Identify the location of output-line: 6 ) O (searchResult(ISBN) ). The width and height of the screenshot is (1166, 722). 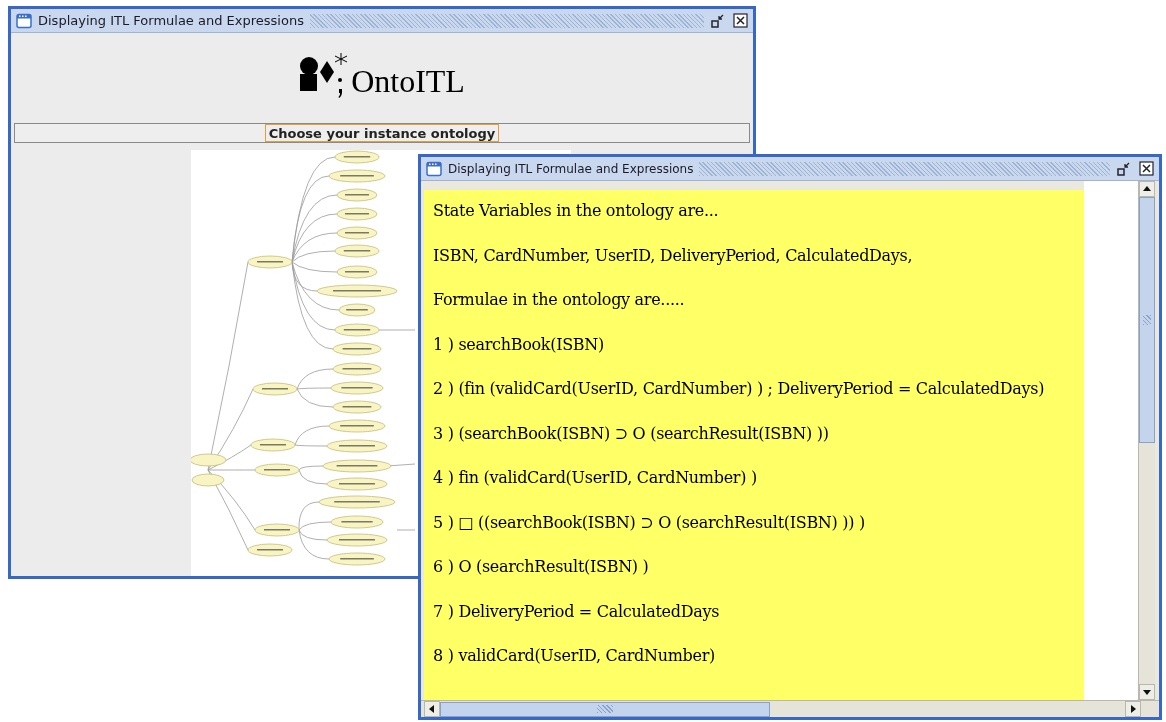
(541, 567).